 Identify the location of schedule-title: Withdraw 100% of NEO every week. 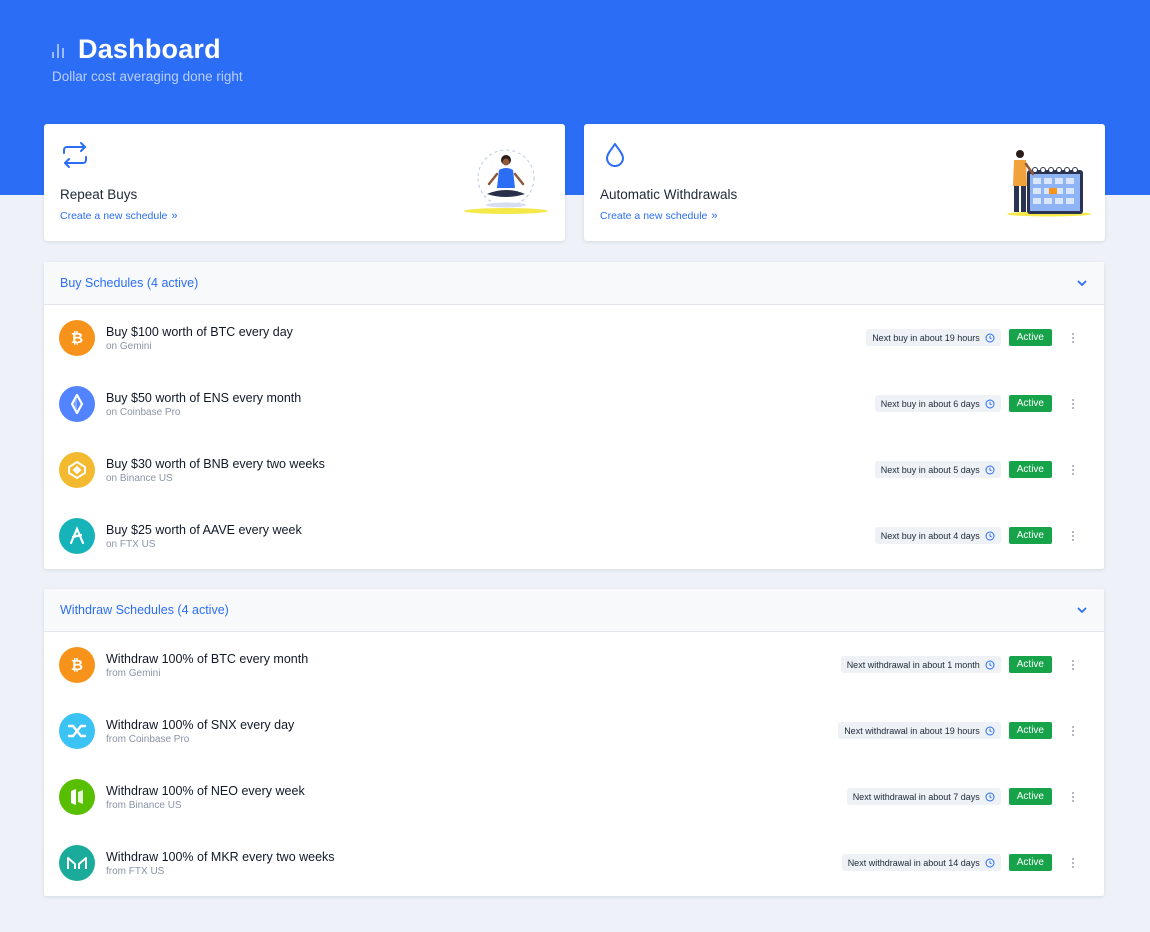
(205, 791).